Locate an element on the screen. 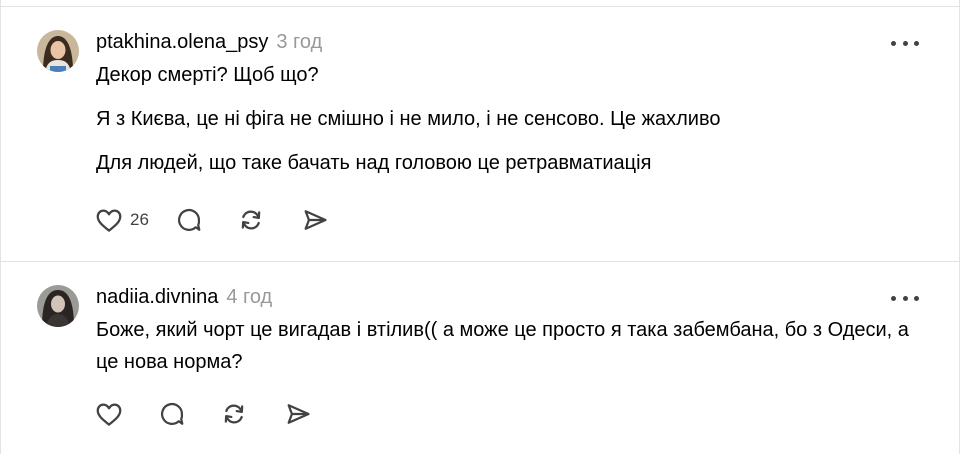 This screenshot has width=962, height=454. like-count: 26 is located at coordinates (139, 219).